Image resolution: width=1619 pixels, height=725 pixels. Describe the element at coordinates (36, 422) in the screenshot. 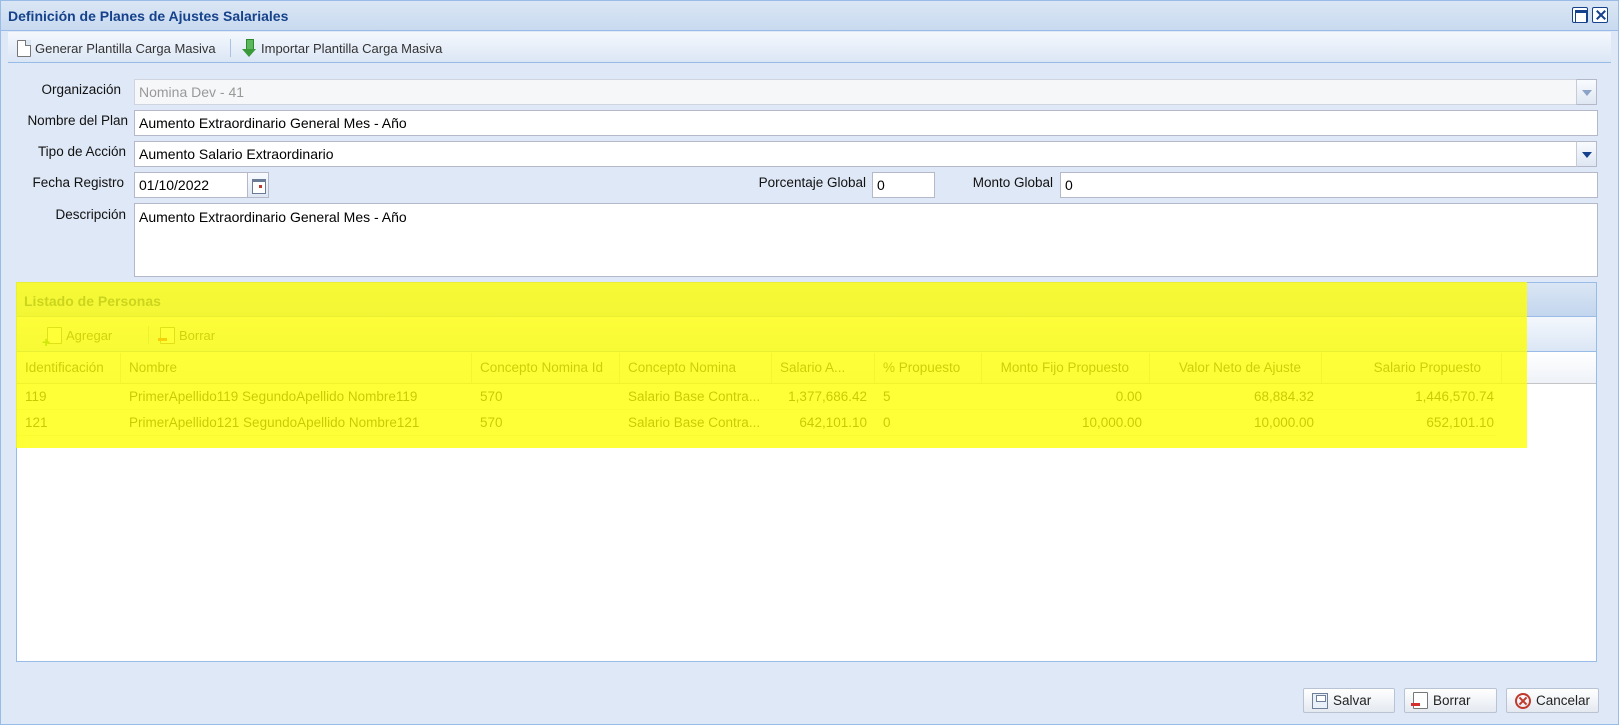

I see `cell-identificacion: 121` at that location.